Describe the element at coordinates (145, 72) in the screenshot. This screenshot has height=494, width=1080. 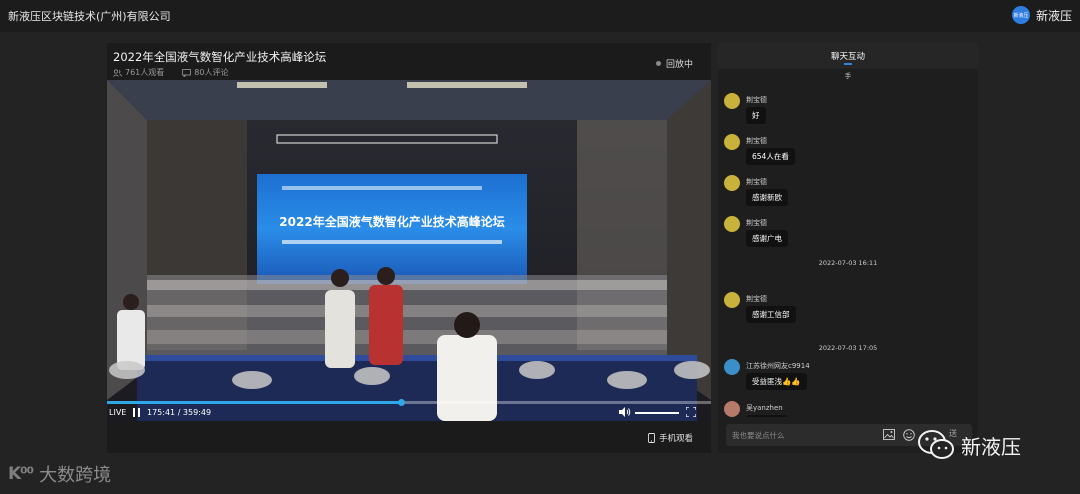
I see `views-count: 761人观看` at that location.